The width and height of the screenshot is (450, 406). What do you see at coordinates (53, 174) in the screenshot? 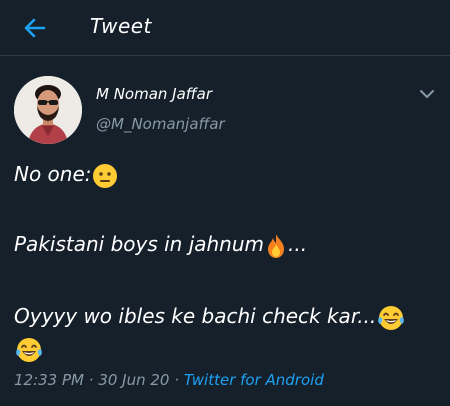
I see `tweet-text-segment: No one:` at bounding box center [53, 174].